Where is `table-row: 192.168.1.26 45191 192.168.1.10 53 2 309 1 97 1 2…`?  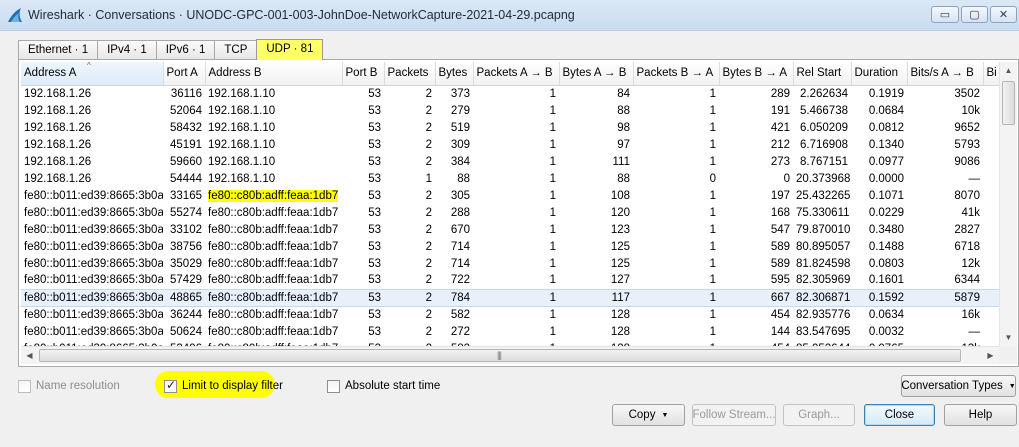
table-row: 192.168.1.26 45191 192.168.1.10 53 2 309 1 97 1 2… is located at coordinates (510, 144).